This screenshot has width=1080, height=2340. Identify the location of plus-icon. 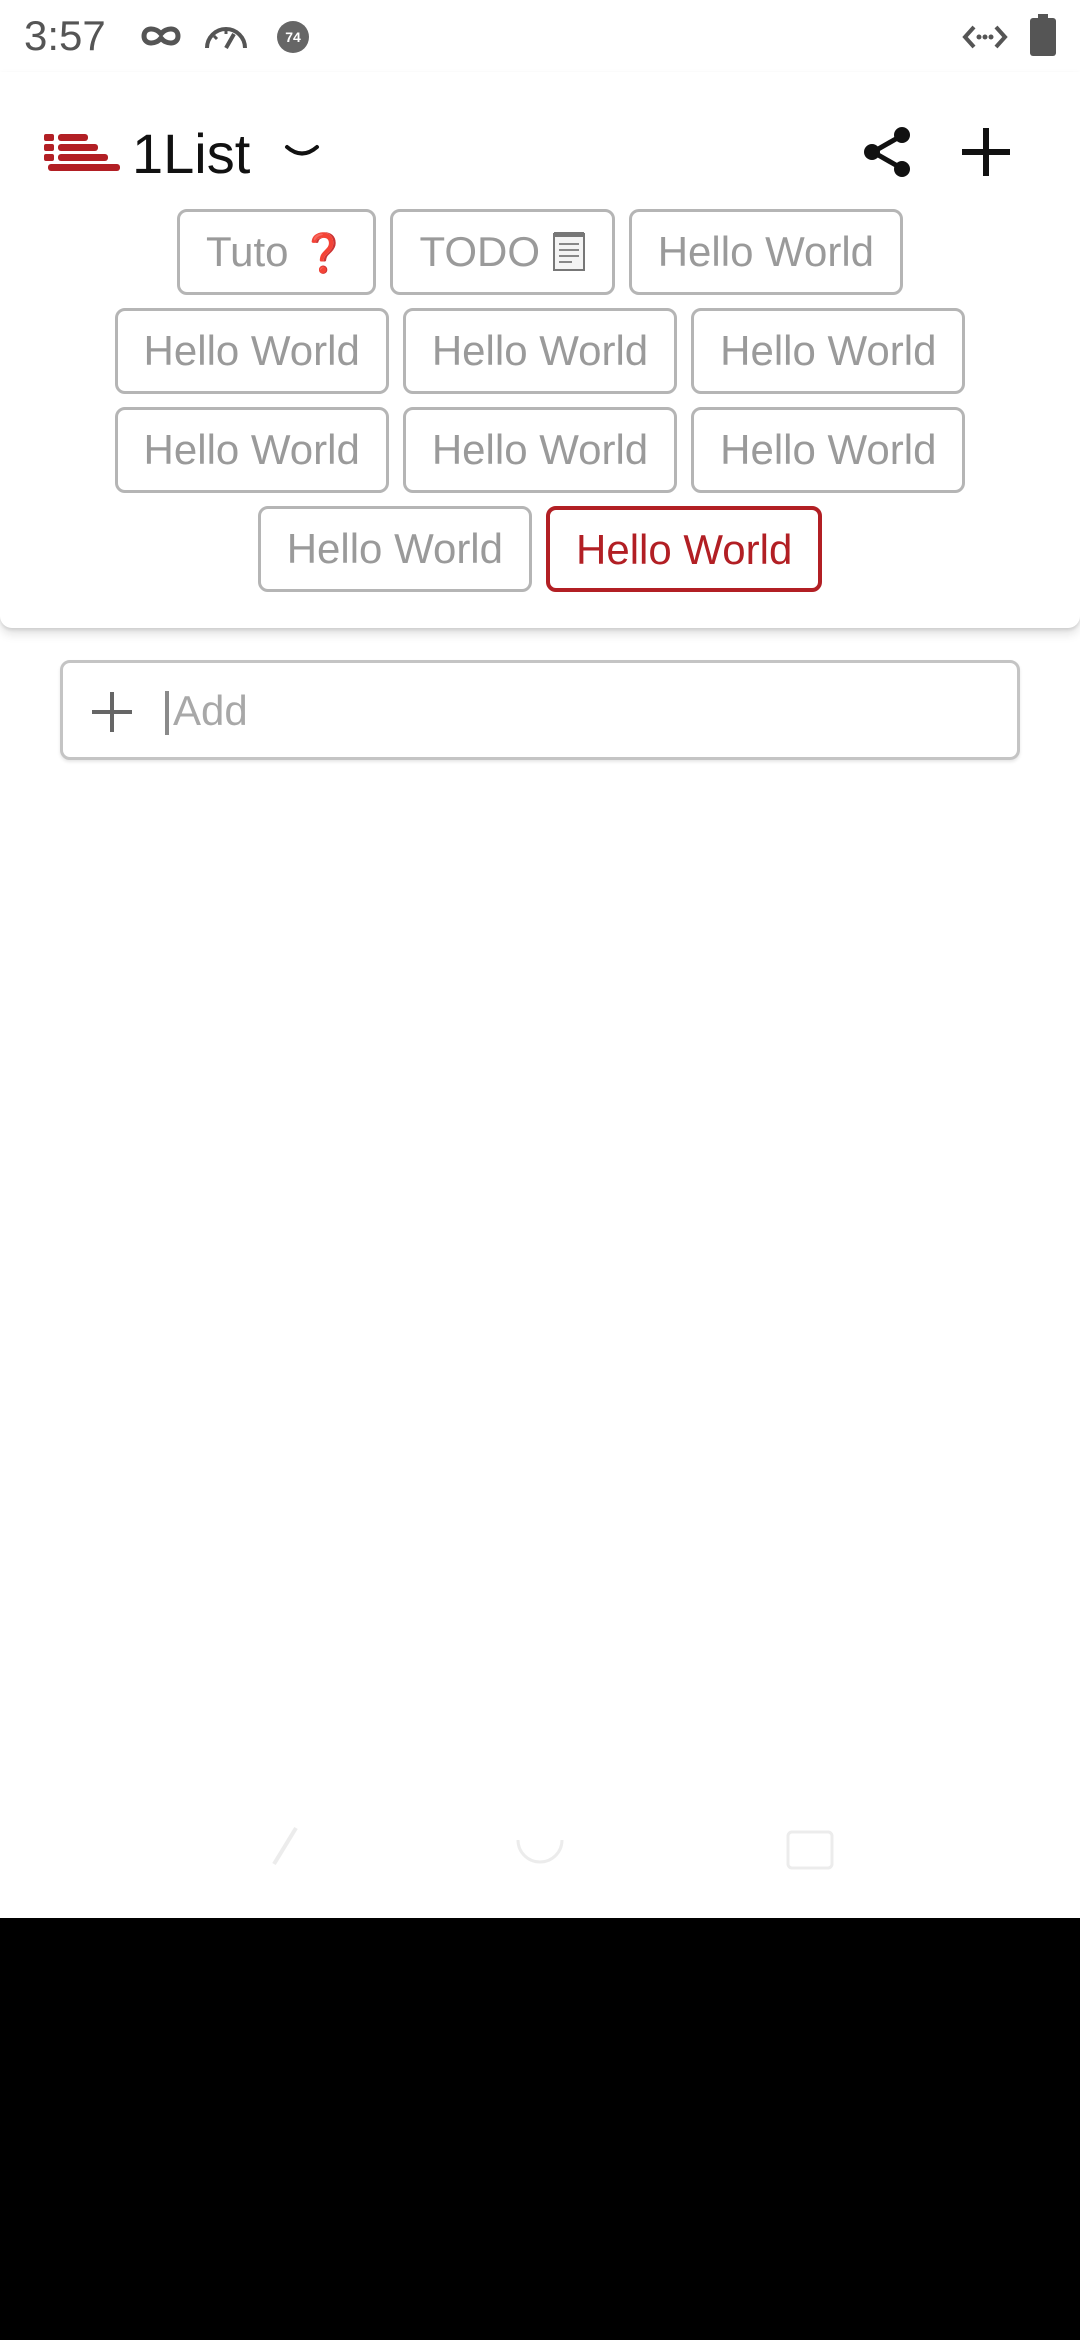
(986, 152).